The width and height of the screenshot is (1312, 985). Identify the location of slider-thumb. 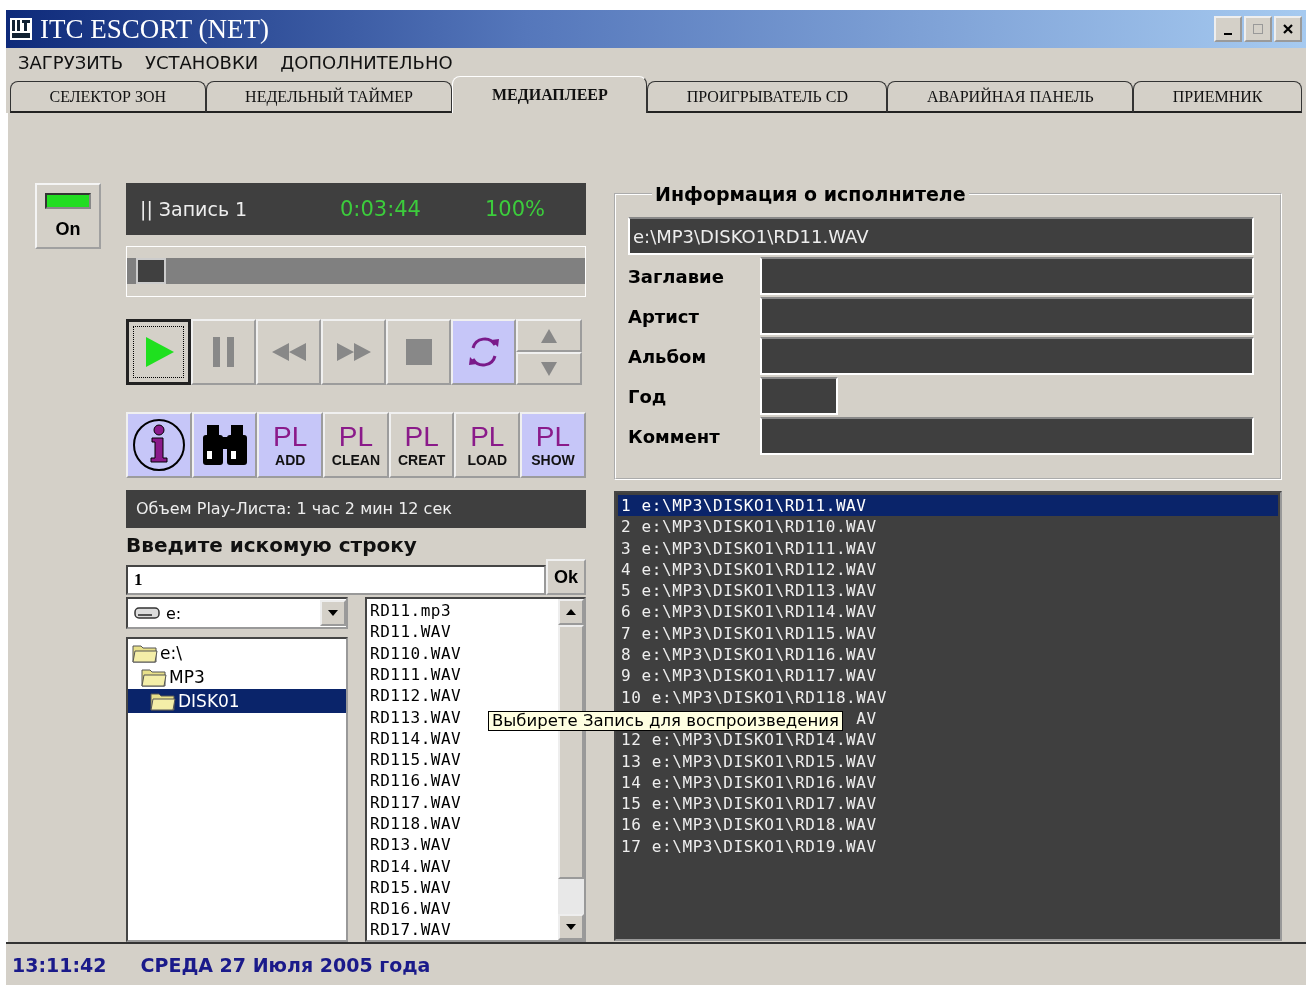
(151, 271).